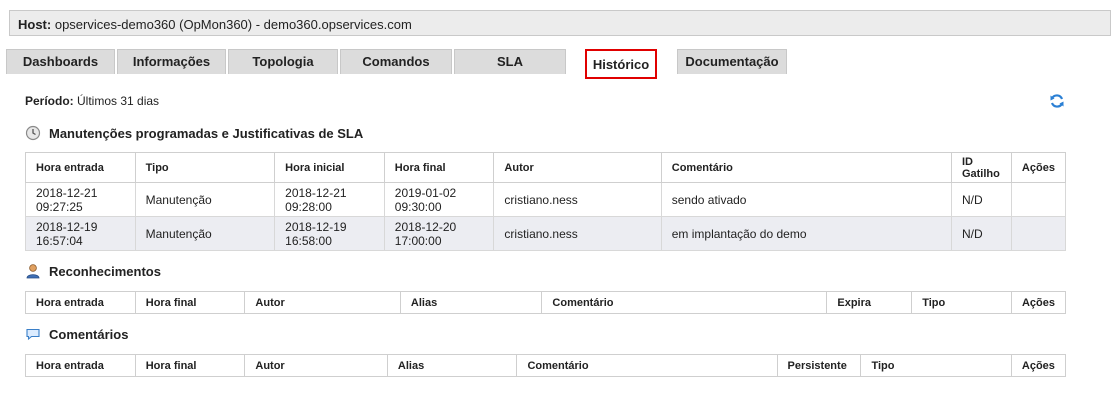  Describe the element at coordinates (621, 64) in the screenshot. I see `tab-historico: Histórico` at that location.